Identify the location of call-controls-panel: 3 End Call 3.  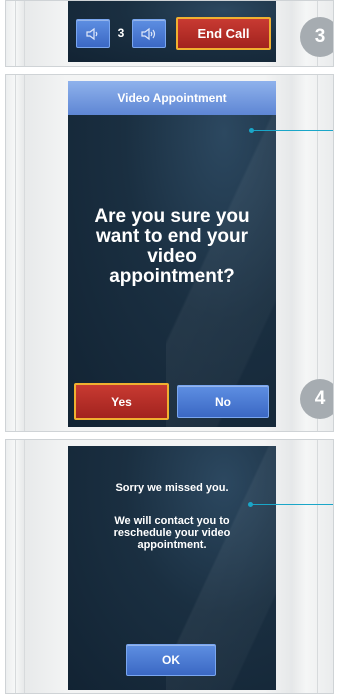
(169, 33).